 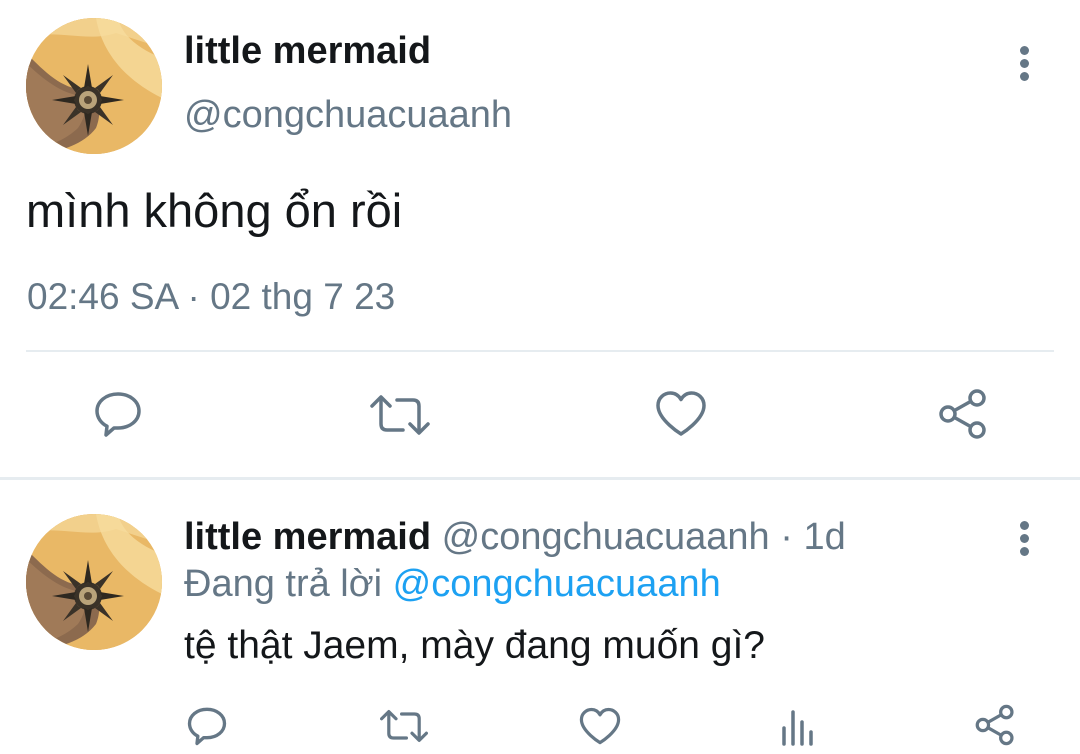 I want to click on tweet-date: 02 thg 7 23, so click(x=303, y=296).